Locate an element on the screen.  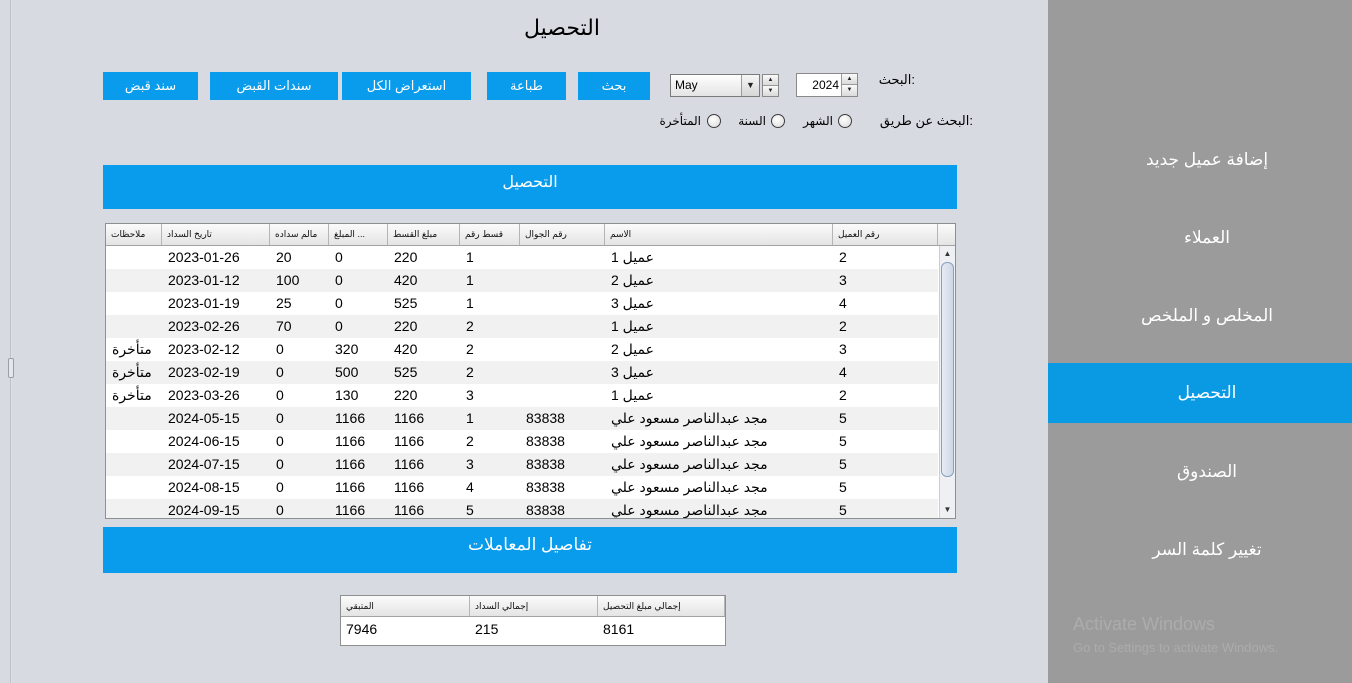
show-all-button: استعراض الكل is located at coordinates (406, 86).